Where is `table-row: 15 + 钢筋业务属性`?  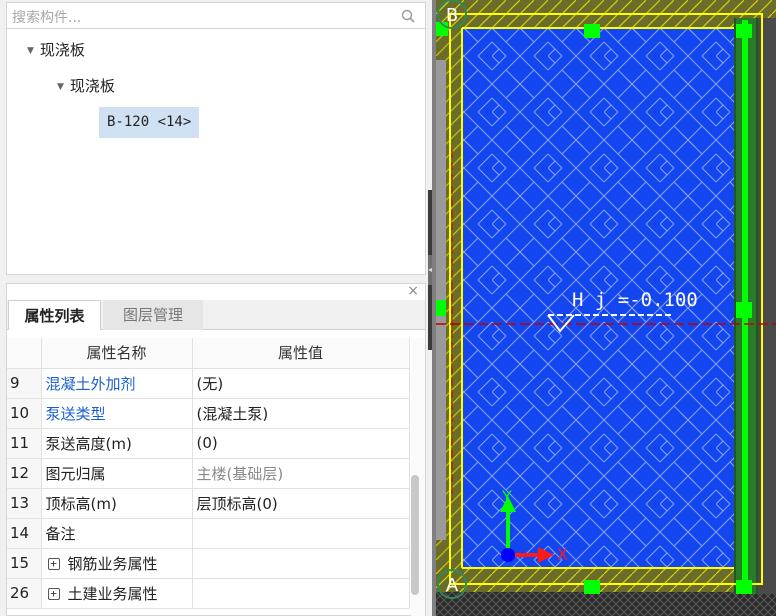
table-row: 15 + 钢筋业务属性 is located at coordinates (208, 563).